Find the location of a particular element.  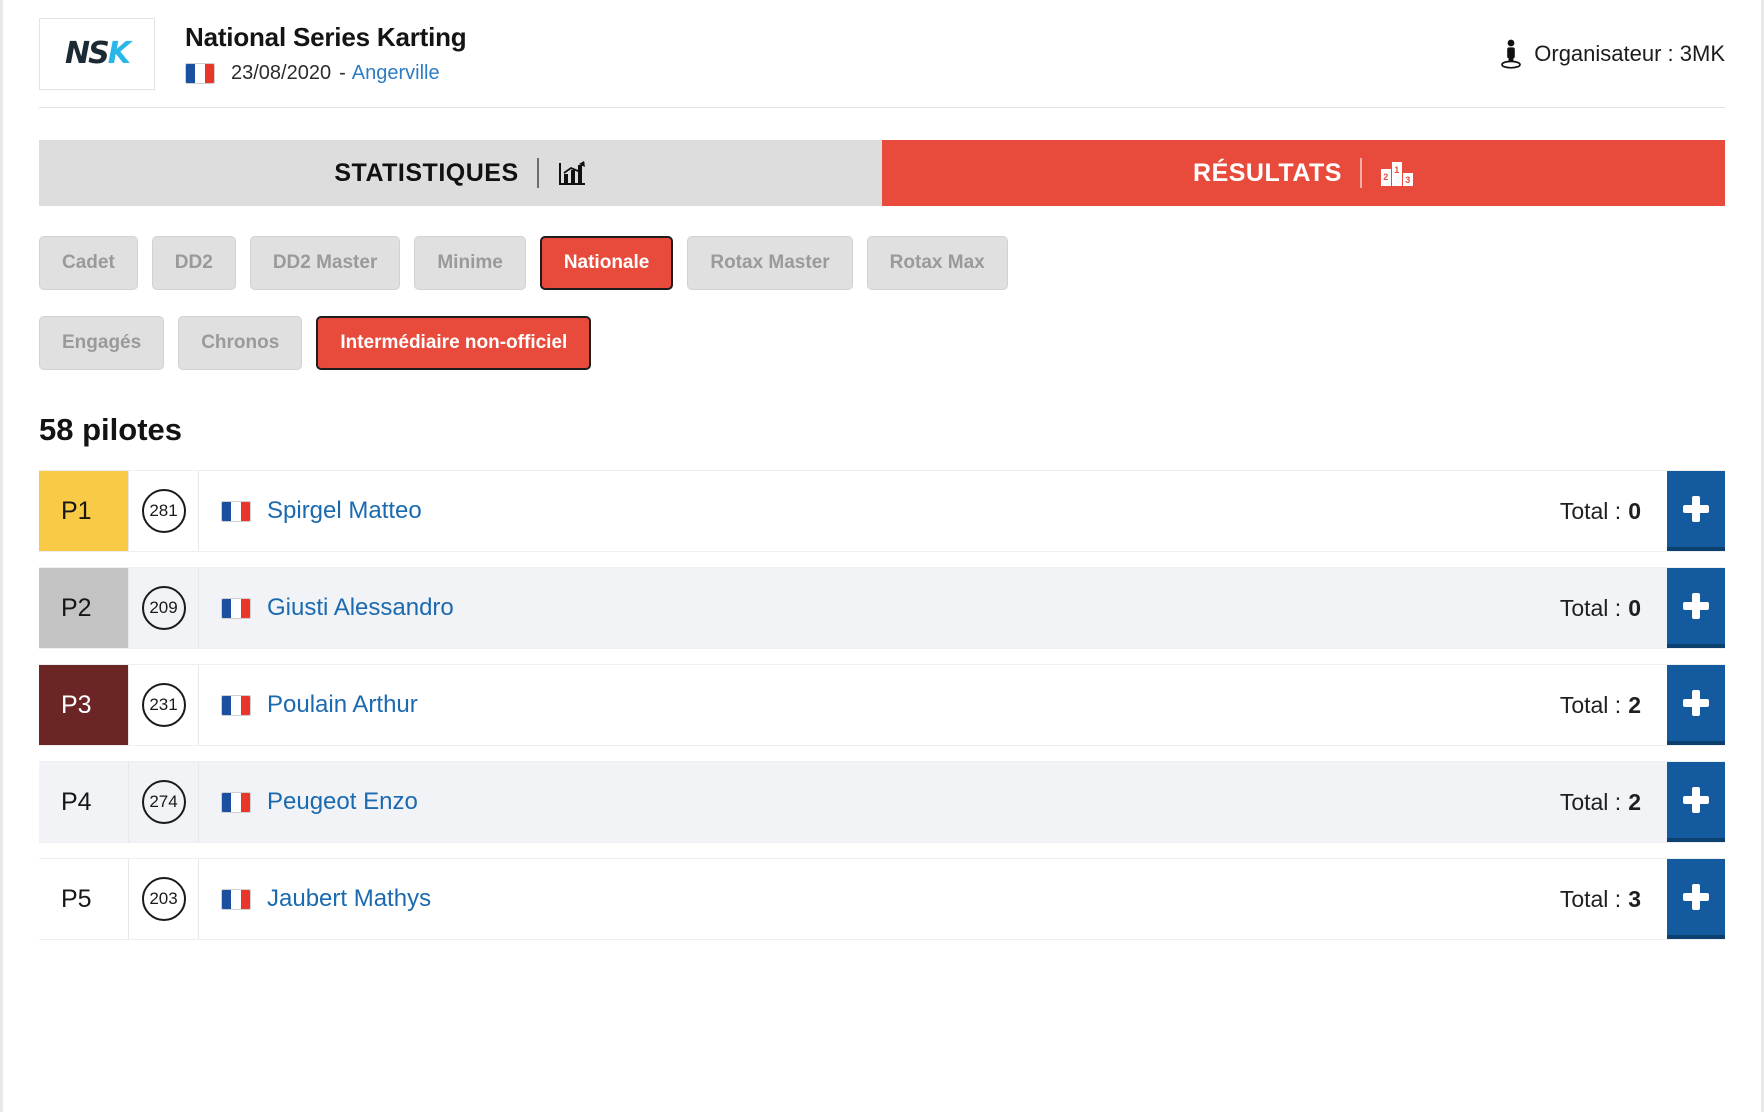

event-location-link: Angerville is located at coordinates (396, 73).